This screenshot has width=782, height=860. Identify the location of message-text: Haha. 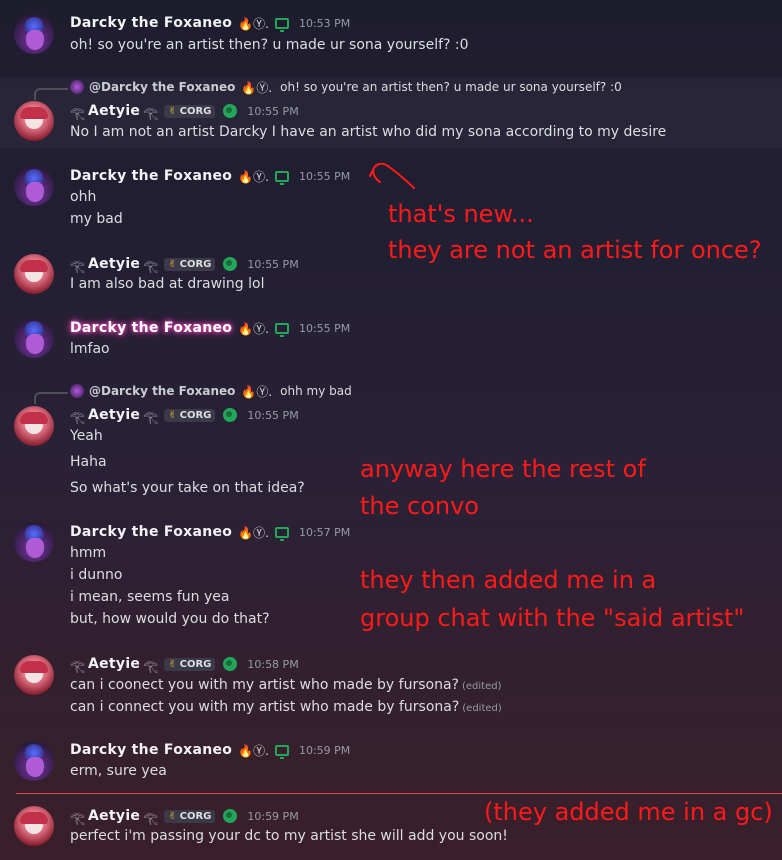
(88, 462).